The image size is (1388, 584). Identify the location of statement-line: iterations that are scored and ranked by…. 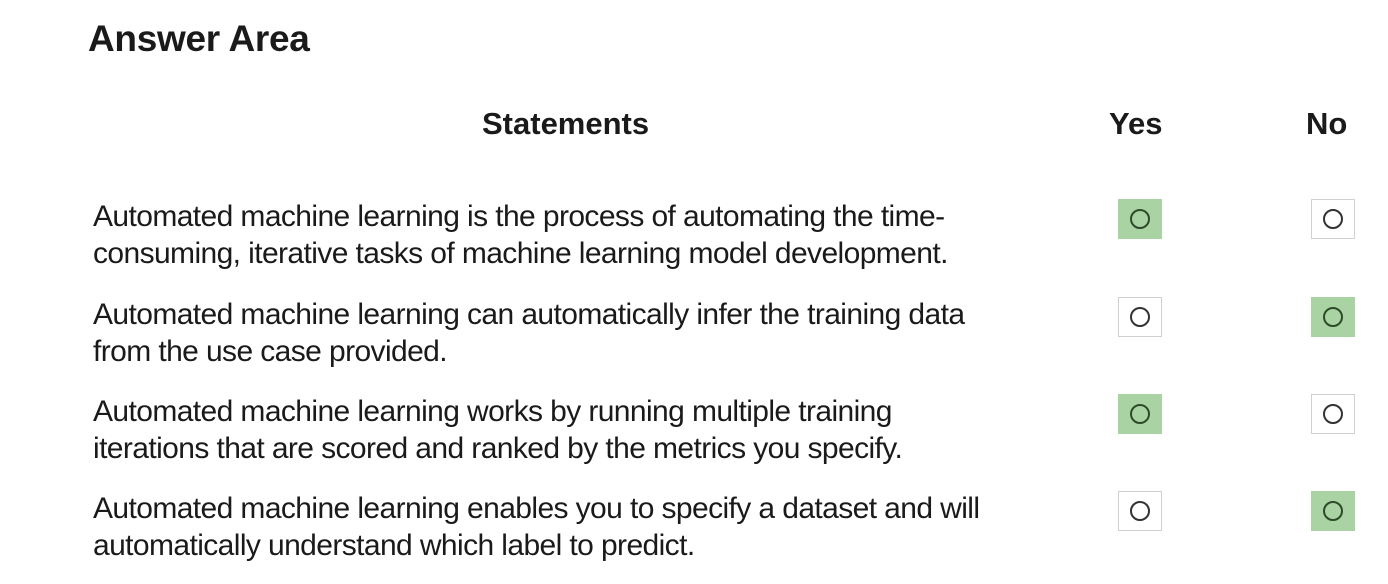
(498, 448).